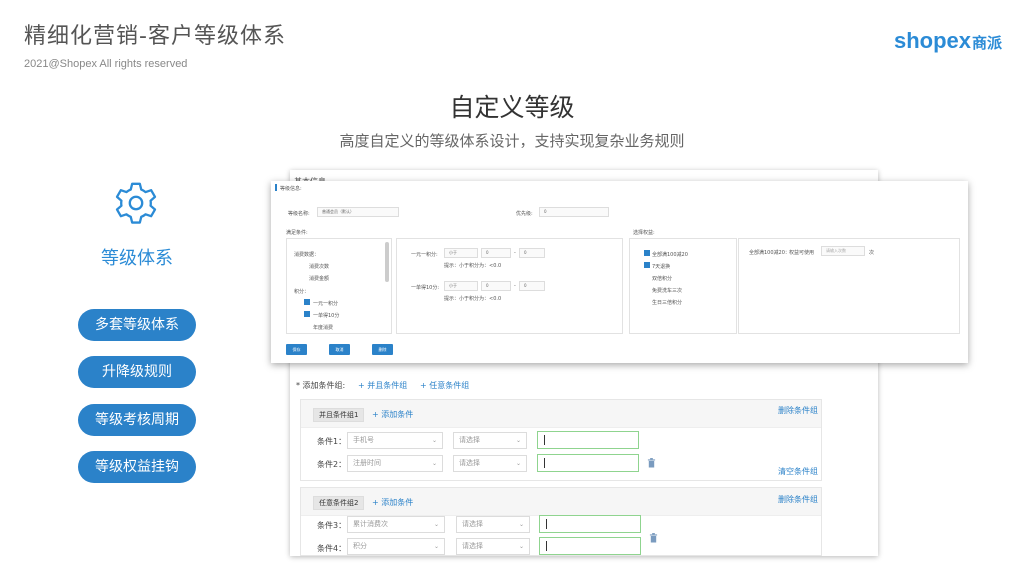 The height and width of the screenshot is (568, 1024). I want to click on add-or-group-link: + 任意条件组, so click(444, 385).